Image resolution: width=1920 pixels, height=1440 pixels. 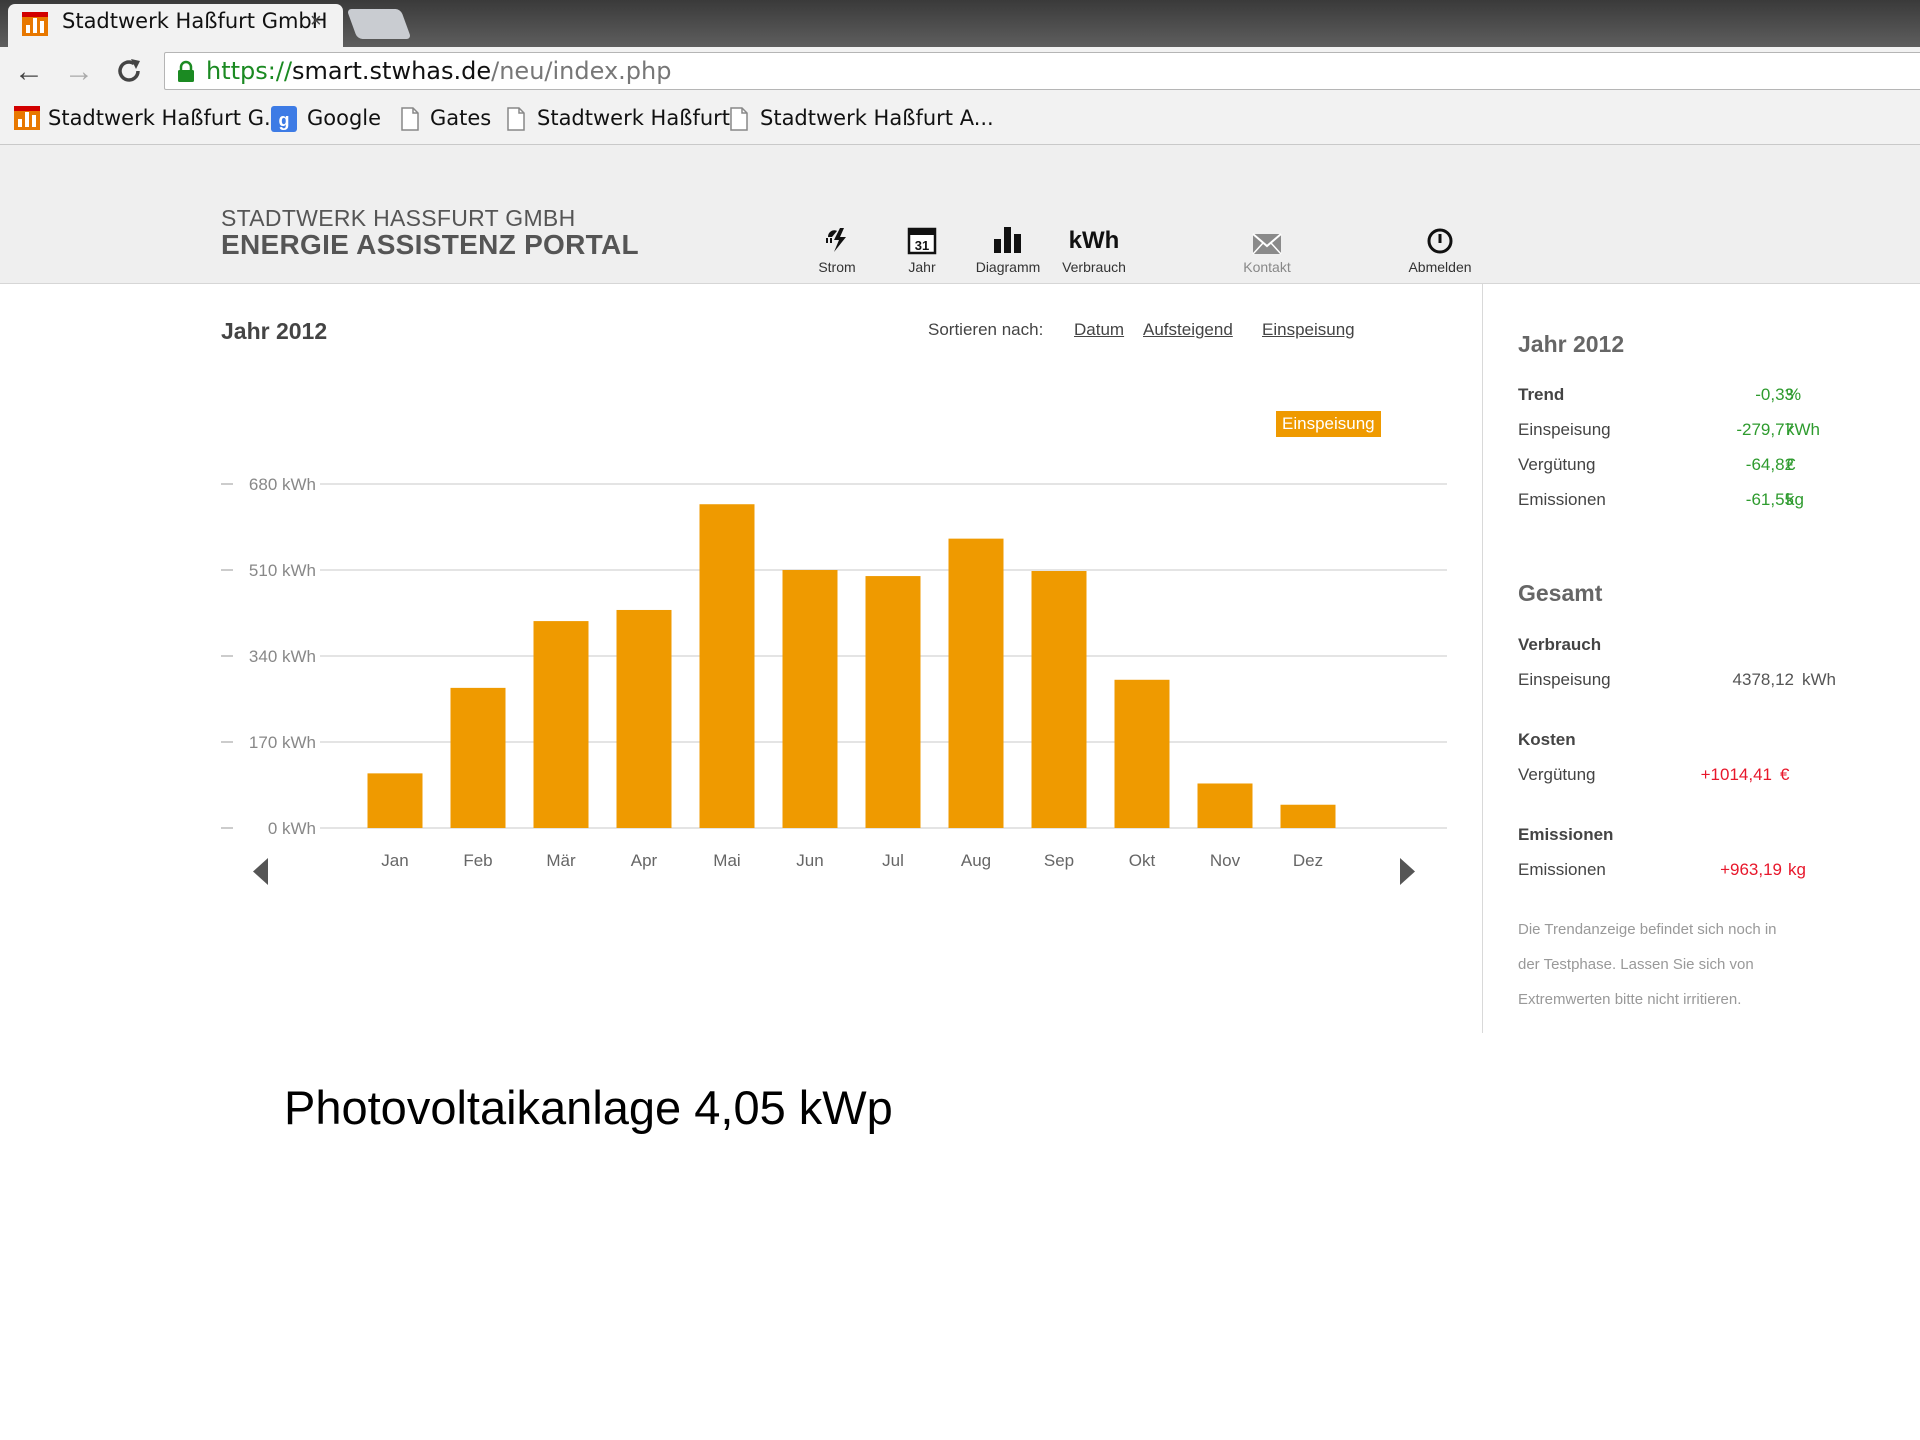 I want to click on chart-bar-jul, so click(x=893, y=702).